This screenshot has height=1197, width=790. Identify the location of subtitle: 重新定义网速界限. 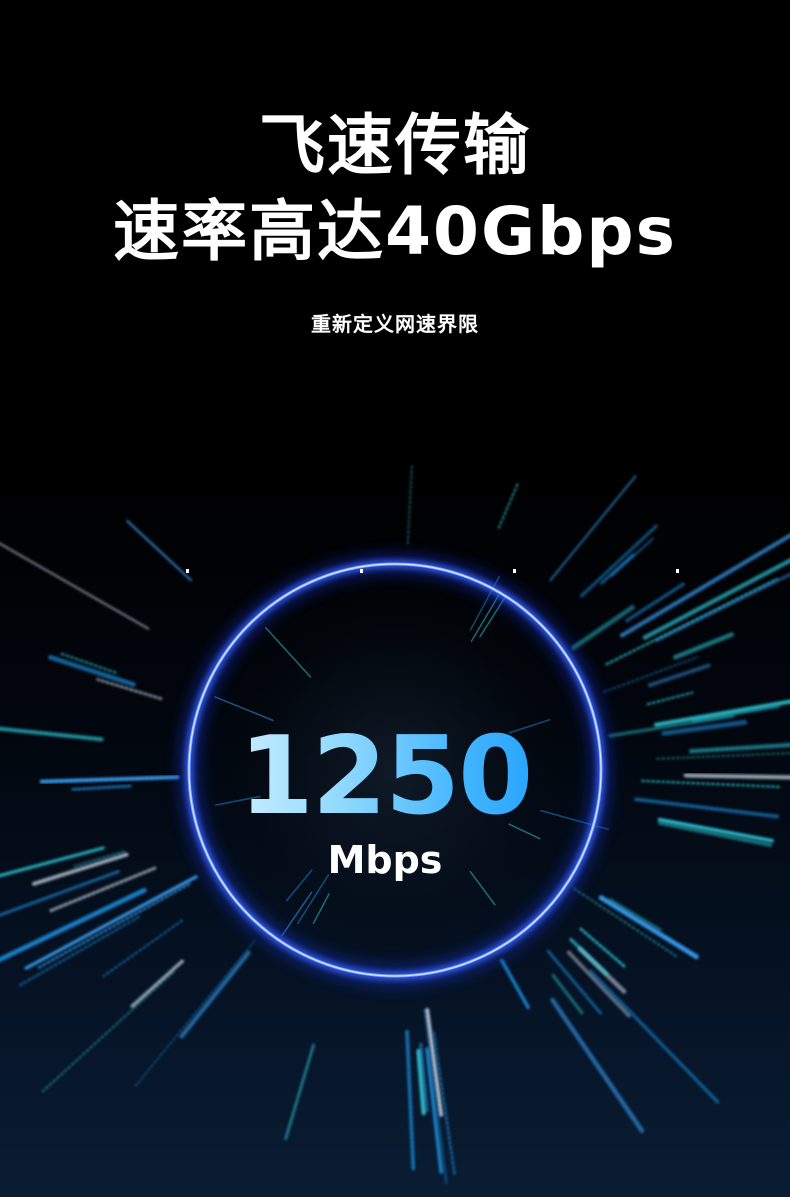
(395, 324).